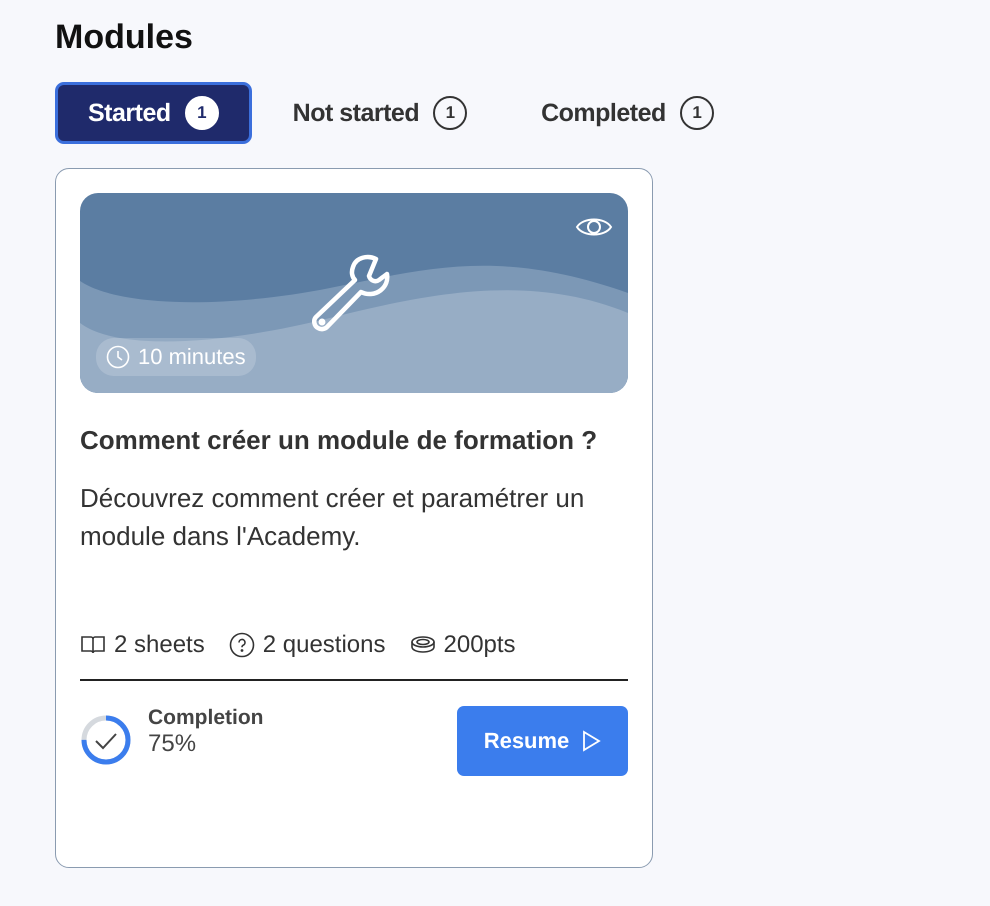 The height and width of the screenshot is (906, 990). Describe the element at coordinates (480, 645) in the screenshot. I see `stat-label: 200pts` at that location.